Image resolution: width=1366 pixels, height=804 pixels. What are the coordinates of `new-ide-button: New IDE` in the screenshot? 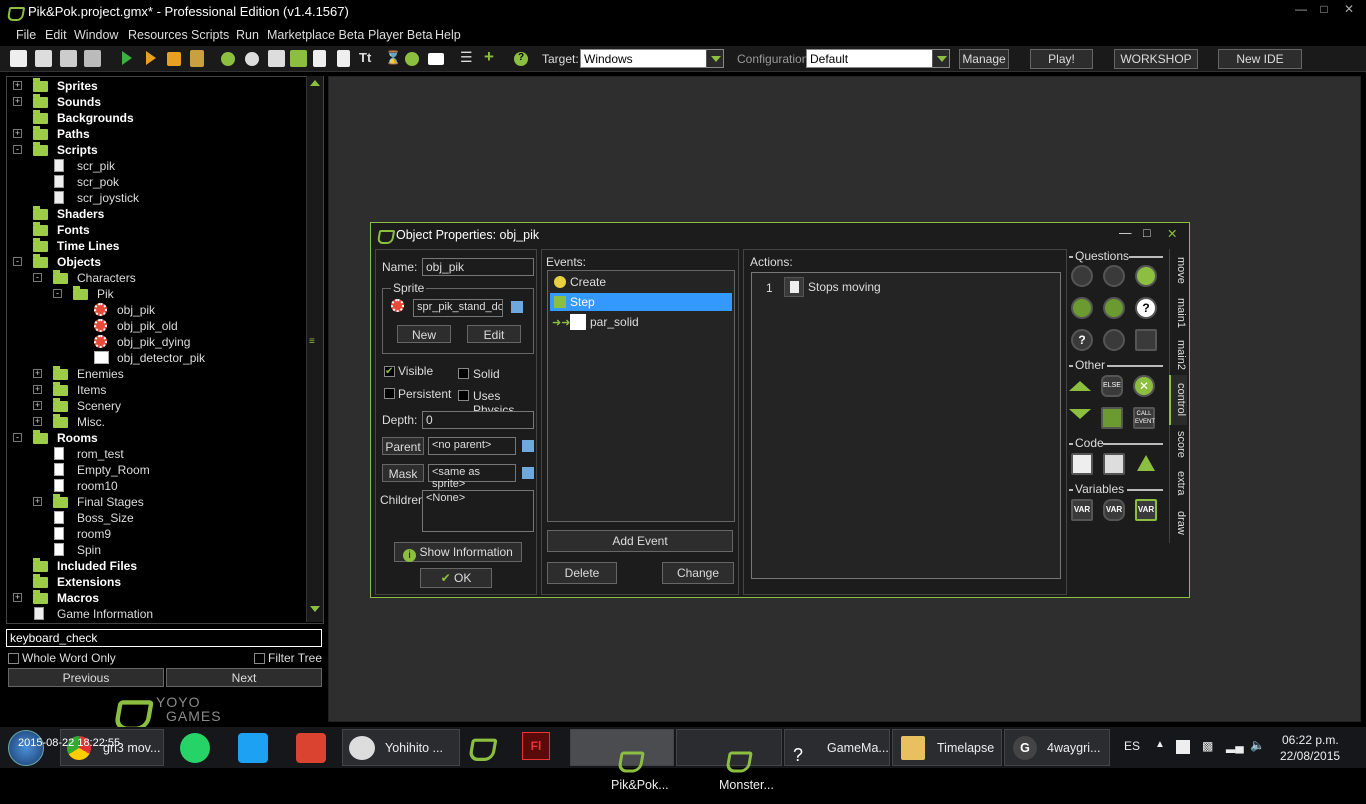 It's located at (1260, 59).